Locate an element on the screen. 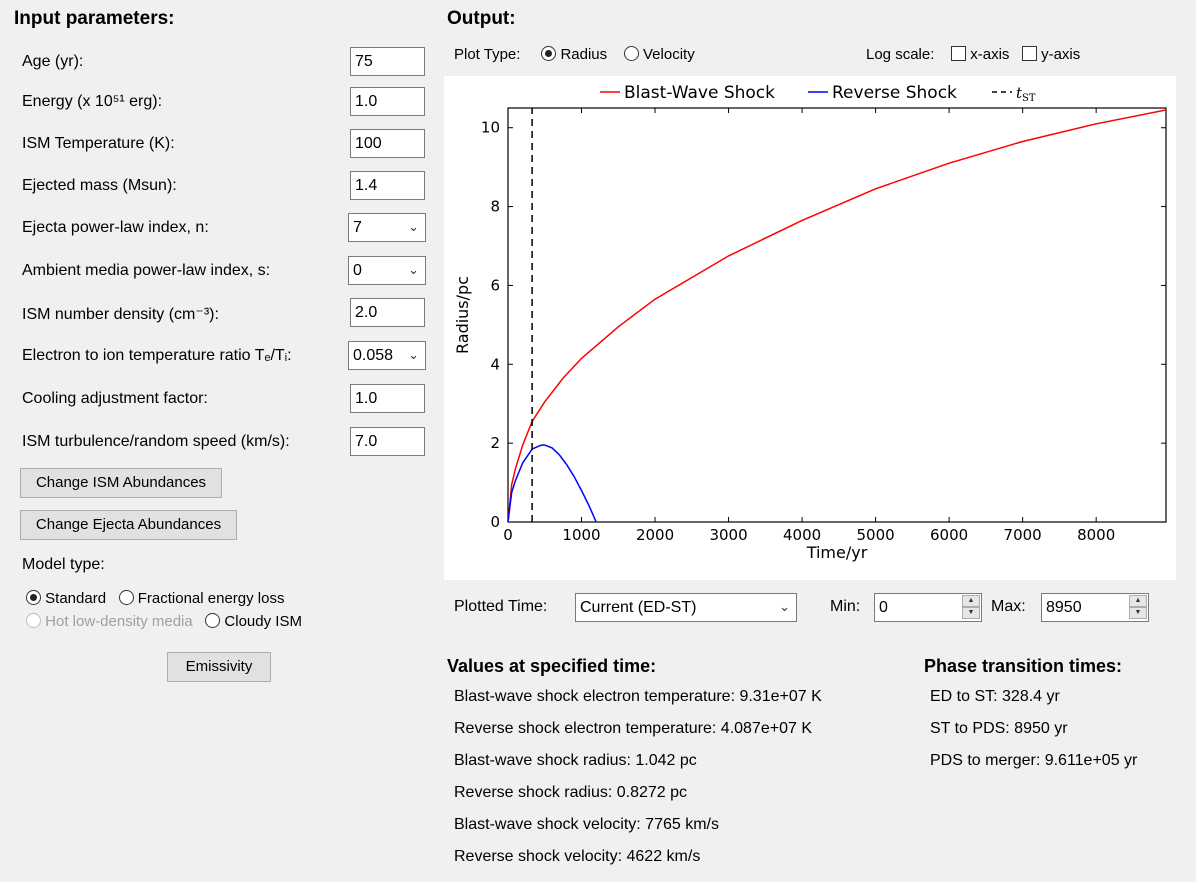 This screenshot has height=882, width=1196. legend-label-tst: tST is located at coordinates (1026, 94).